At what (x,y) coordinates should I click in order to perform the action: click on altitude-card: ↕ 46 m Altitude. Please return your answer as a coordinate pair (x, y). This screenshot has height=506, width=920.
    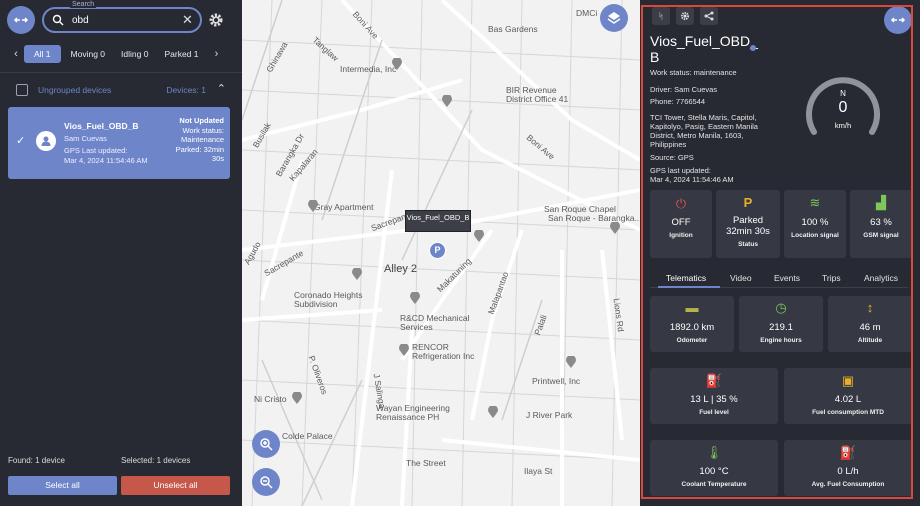
    Looking at the image, I should click on (870, 324).